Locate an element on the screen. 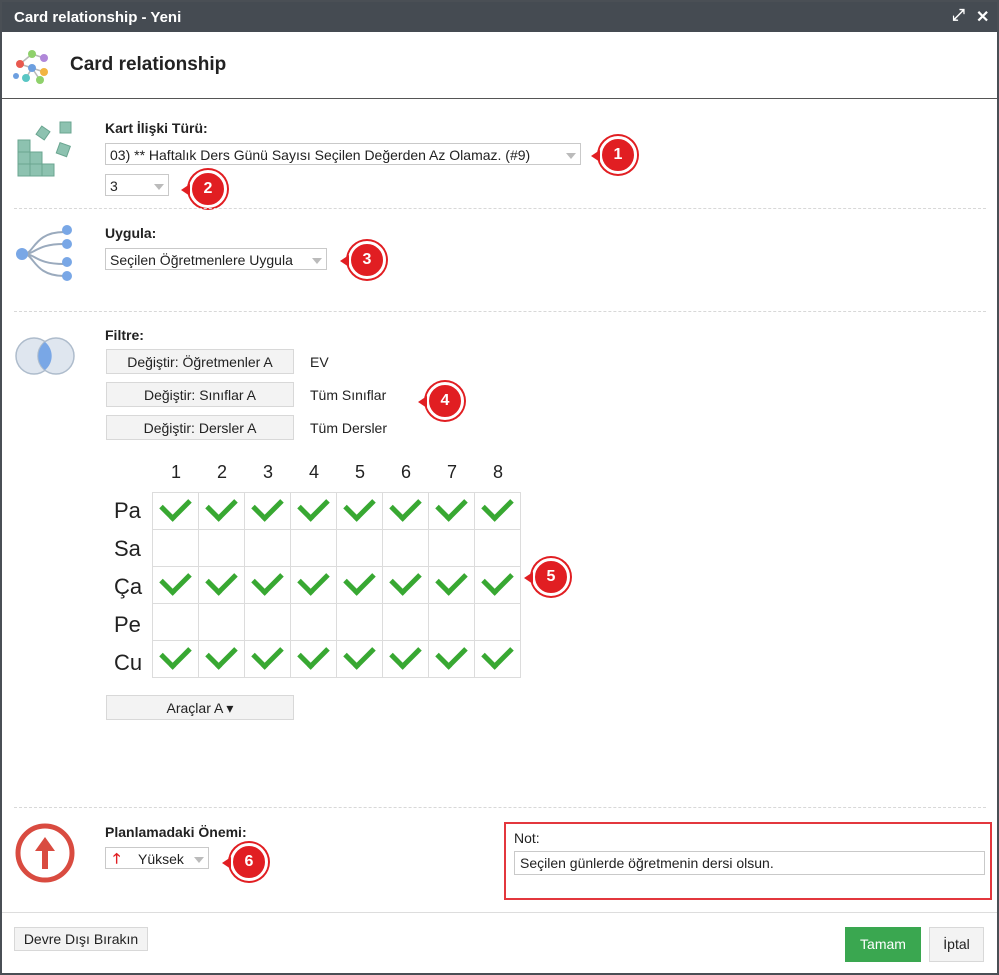  apply-value: Seçilen Öğretmenlere Uygula is located at coordinates (201, 260).